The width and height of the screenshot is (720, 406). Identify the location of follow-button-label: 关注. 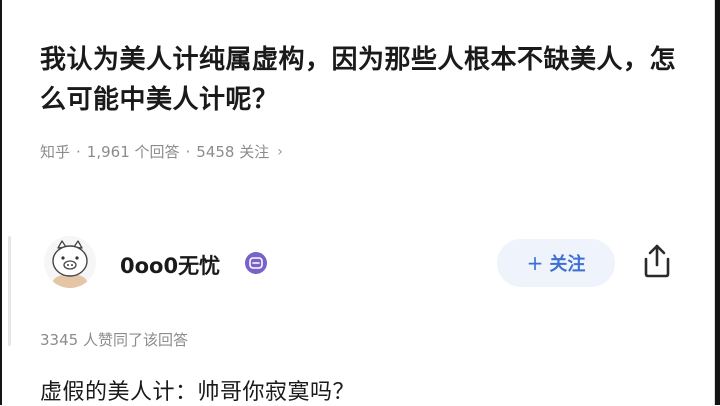
(567, 264).